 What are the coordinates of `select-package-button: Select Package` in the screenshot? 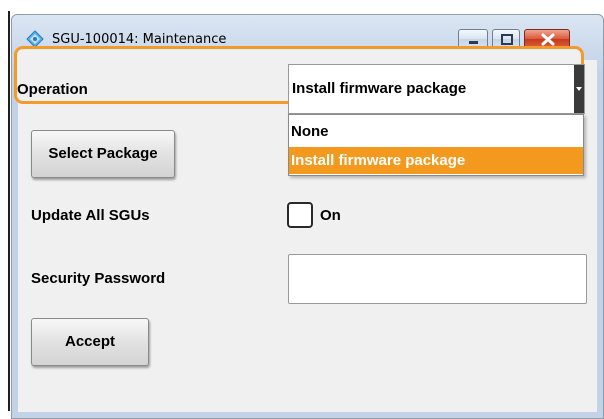 It's located at (103, 154).